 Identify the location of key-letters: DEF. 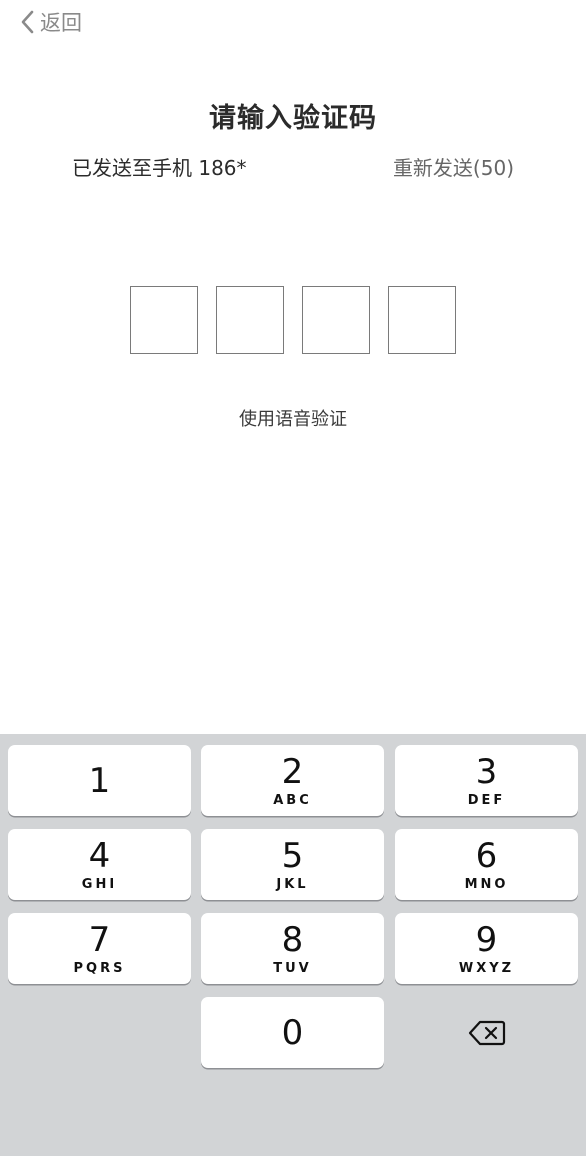
(486, 800).